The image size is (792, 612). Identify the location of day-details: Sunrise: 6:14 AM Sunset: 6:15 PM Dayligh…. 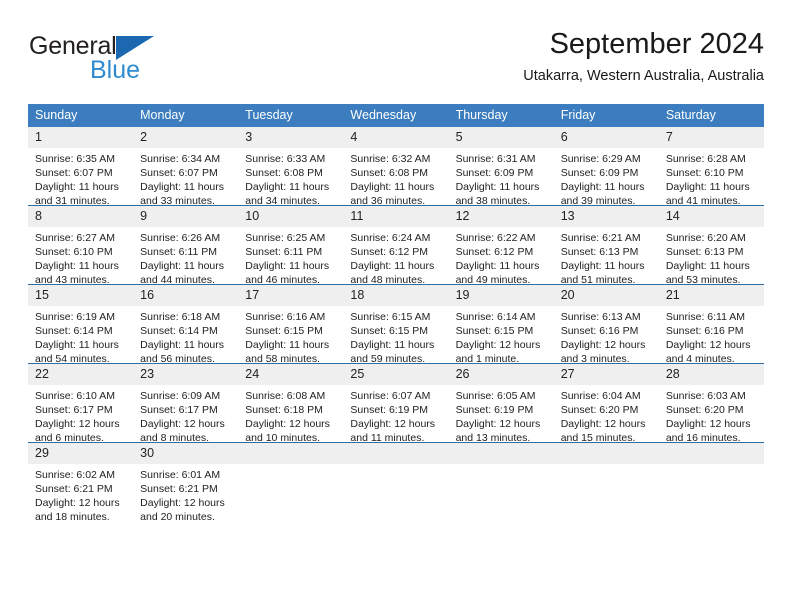
(501, 335).